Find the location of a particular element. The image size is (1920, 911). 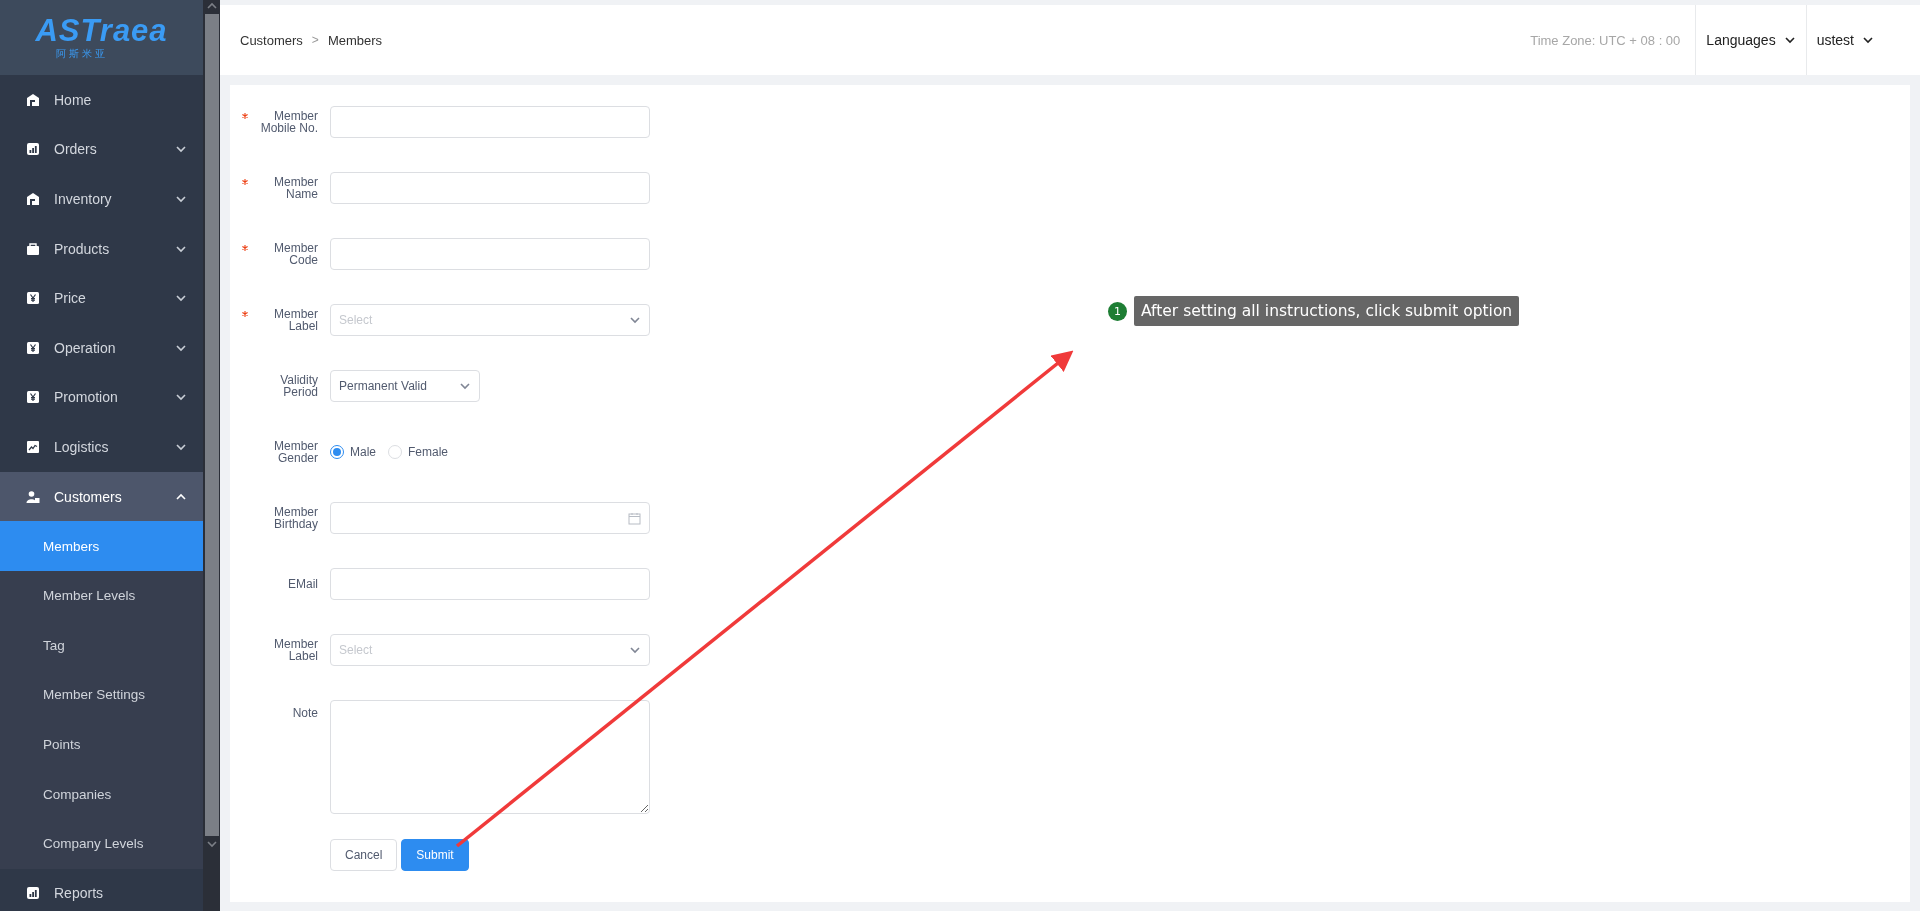

sidebar-subitem: Companies is located at coordinates (101, 794).